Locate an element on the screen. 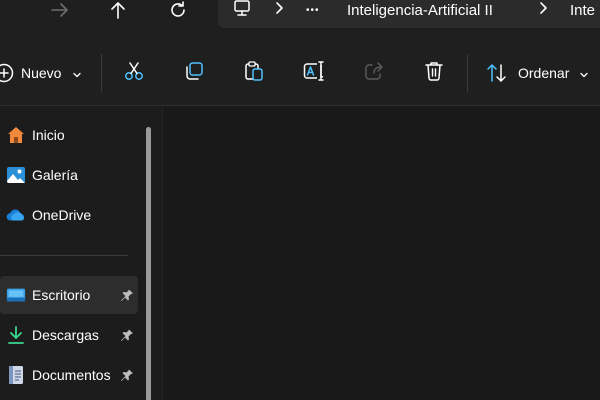 This screenshot has height=400, width=600. nav-divider is located at coordinates (64, 255).